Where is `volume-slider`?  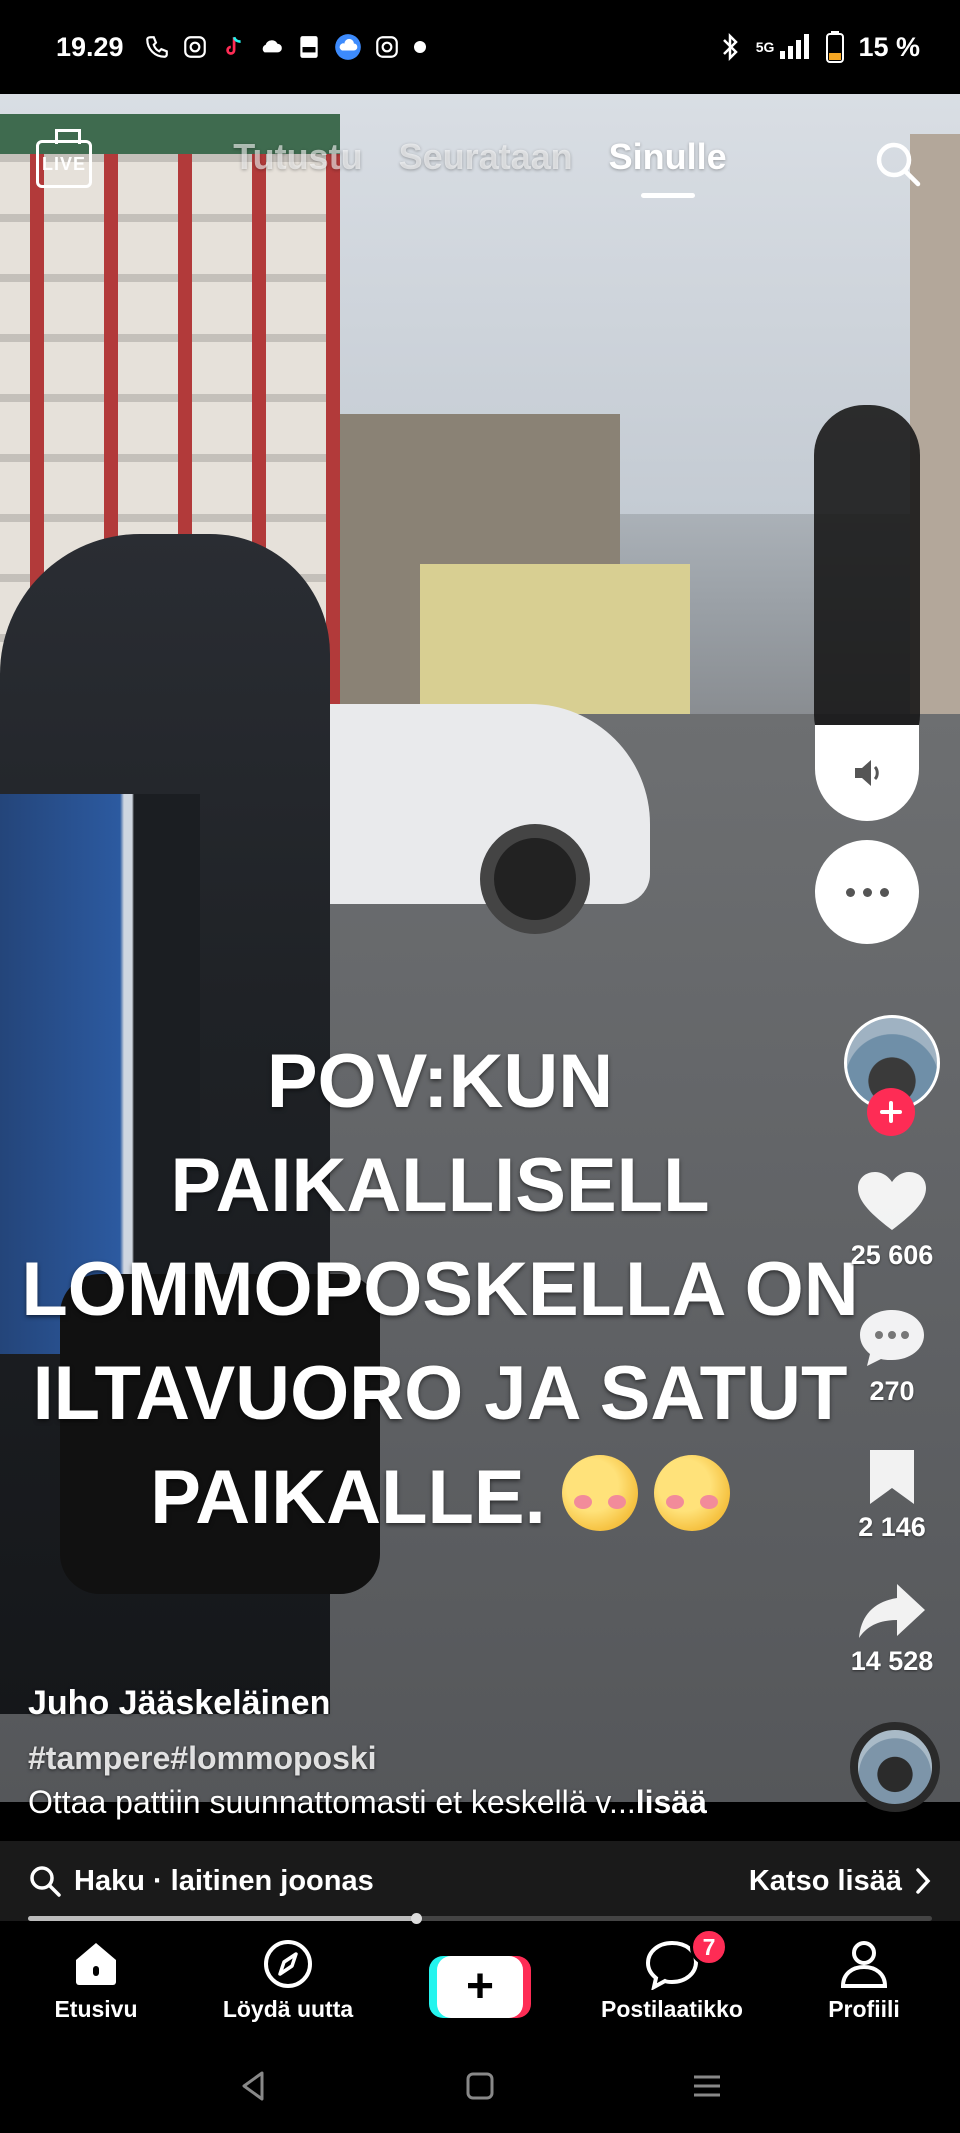
volume-slider is located at coordinates (867, 585).